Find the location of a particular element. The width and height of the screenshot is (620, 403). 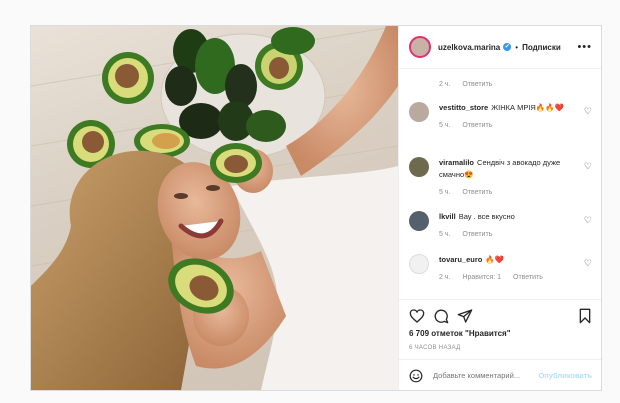

post-header: uzelkova.marina ✔ • Подписки ••• is located at coordinates (500, 47).